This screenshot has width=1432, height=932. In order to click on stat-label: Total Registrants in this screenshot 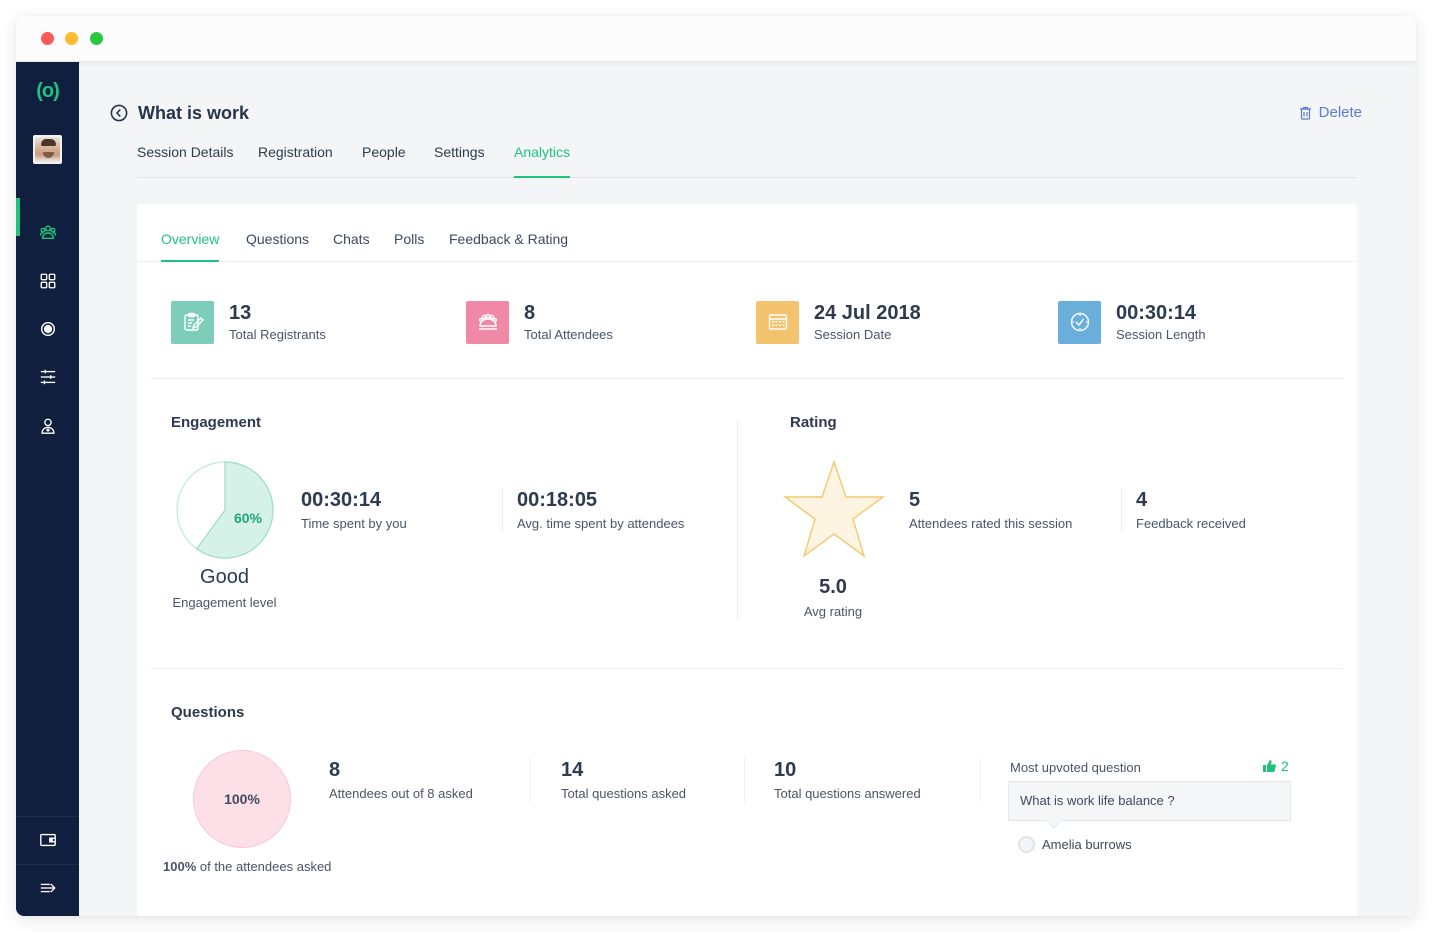, I will do `click(277, 334)`.